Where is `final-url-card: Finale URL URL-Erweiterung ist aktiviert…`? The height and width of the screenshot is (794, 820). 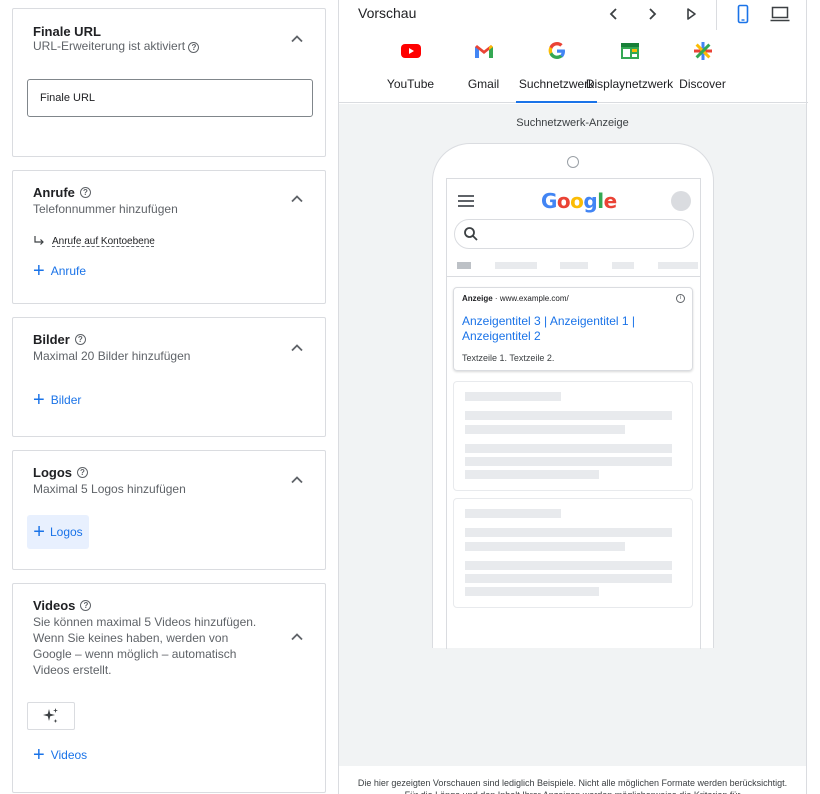 final-url-card: Finale URL URL-Erweiterung ist aktiviert… is located at coordinates (169, 82).